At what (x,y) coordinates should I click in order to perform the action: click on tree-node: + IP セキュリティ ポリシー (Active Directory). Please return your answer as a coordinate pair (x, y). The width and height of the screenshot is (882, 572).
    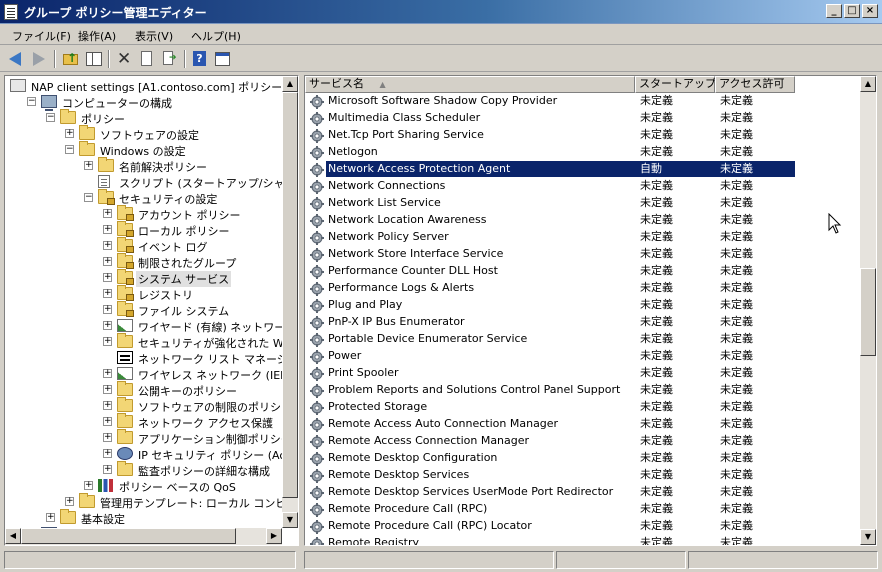
    Looking at the image, I should click on (151, 454).